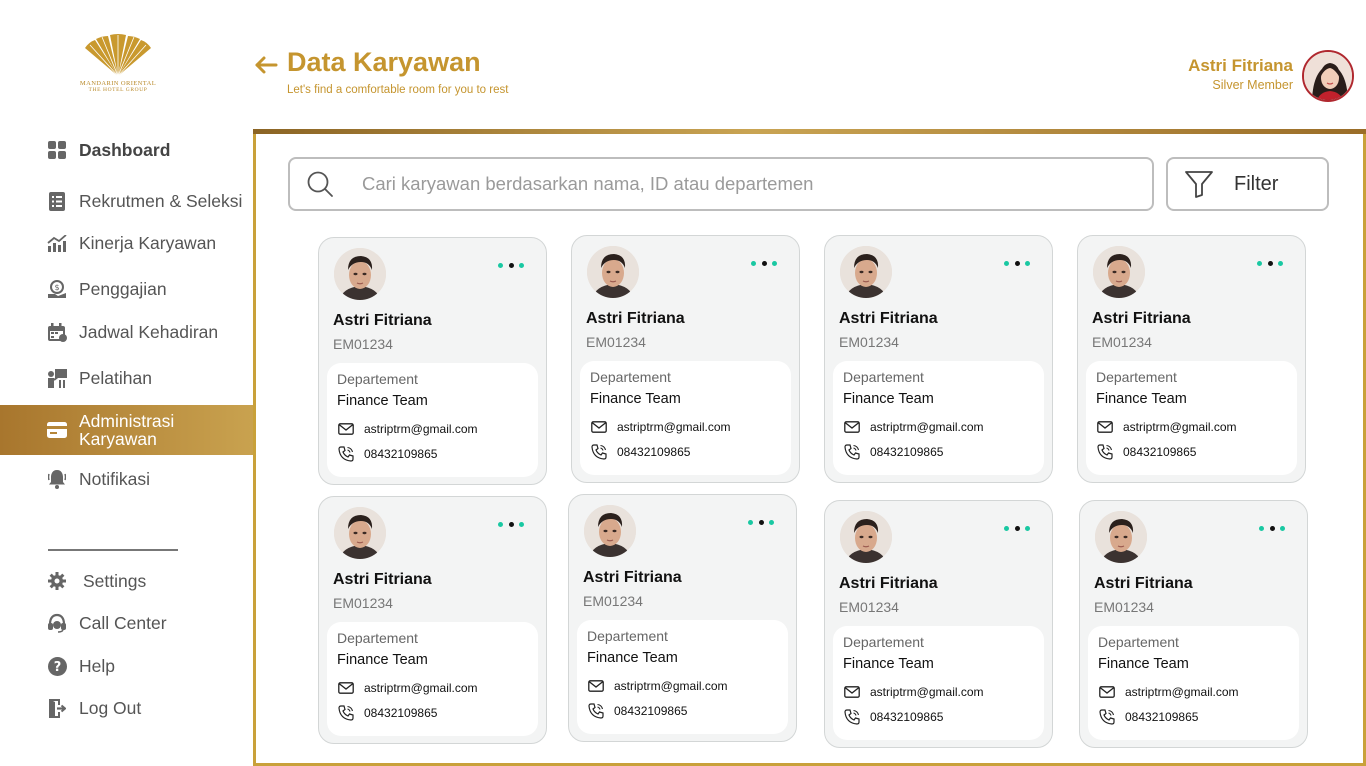 The image size is (1366, 766). What do you see at coordinates (126, 581) in the screenshot?
I see `sidebar-item-settings: Settings` at bounding box center [126, 581].